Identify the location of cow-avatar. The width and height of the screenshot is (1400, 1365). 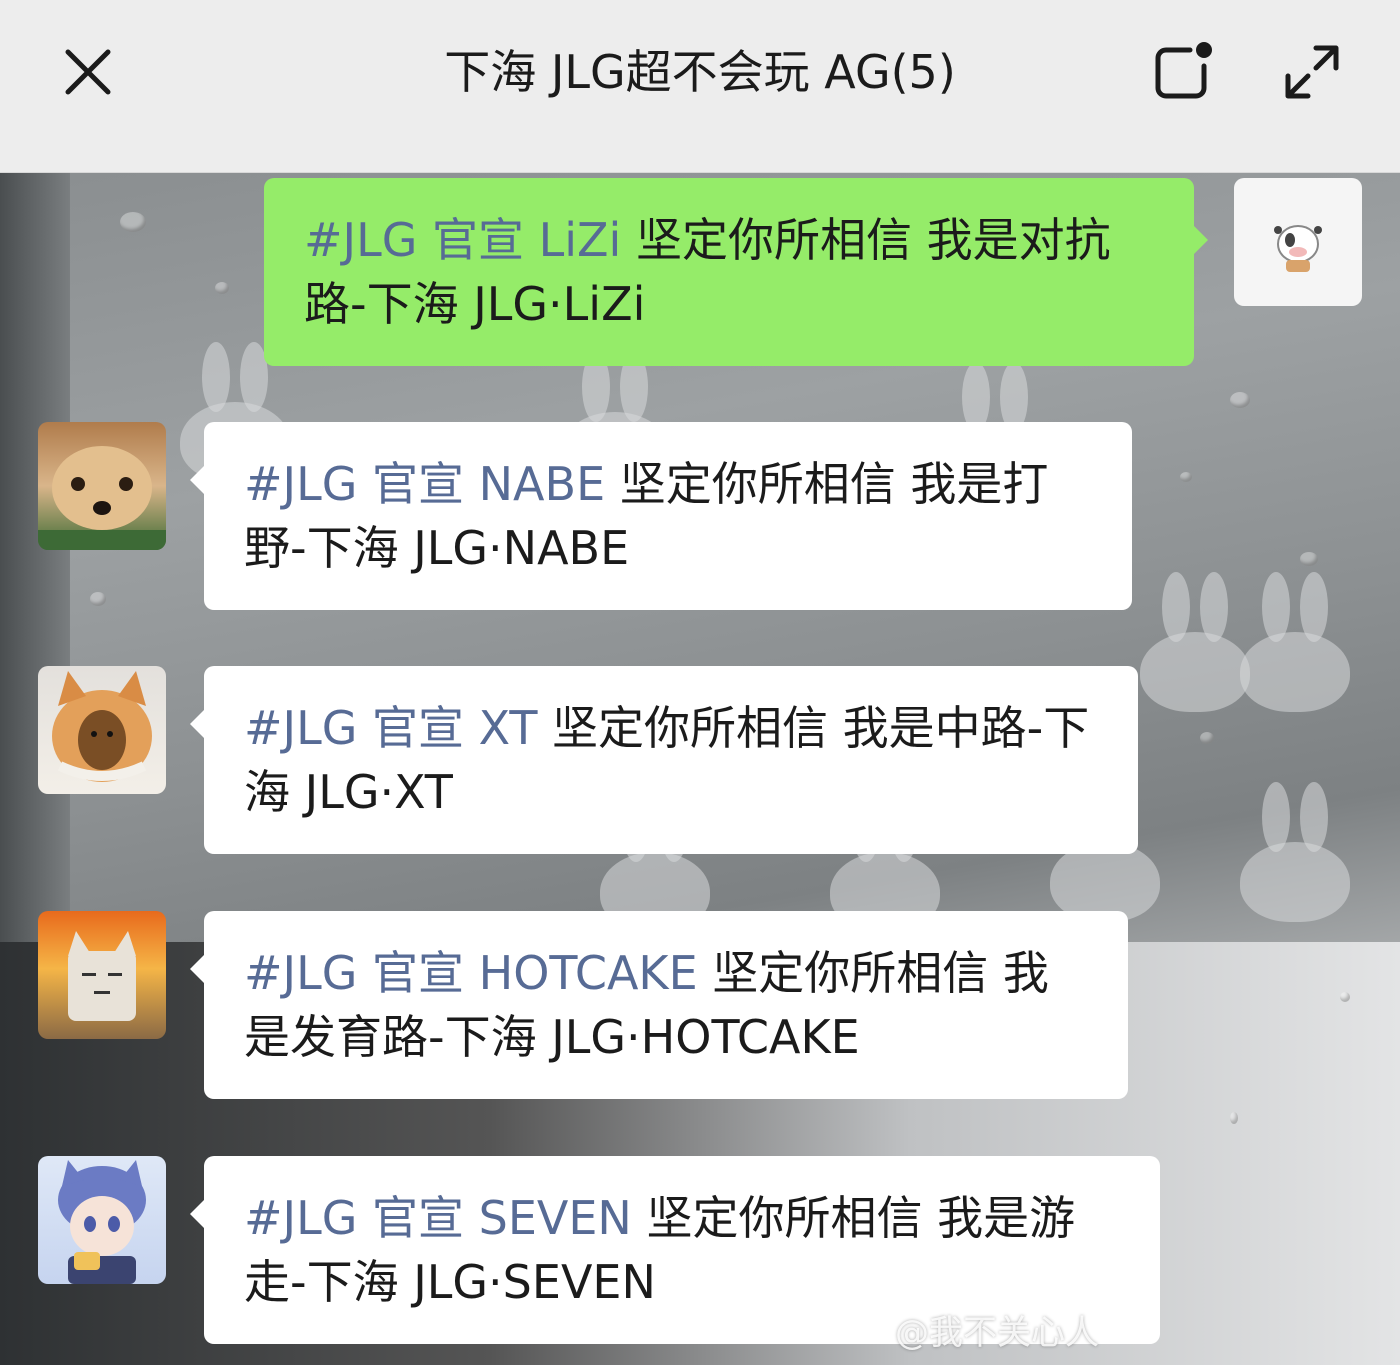
(1298, 242).